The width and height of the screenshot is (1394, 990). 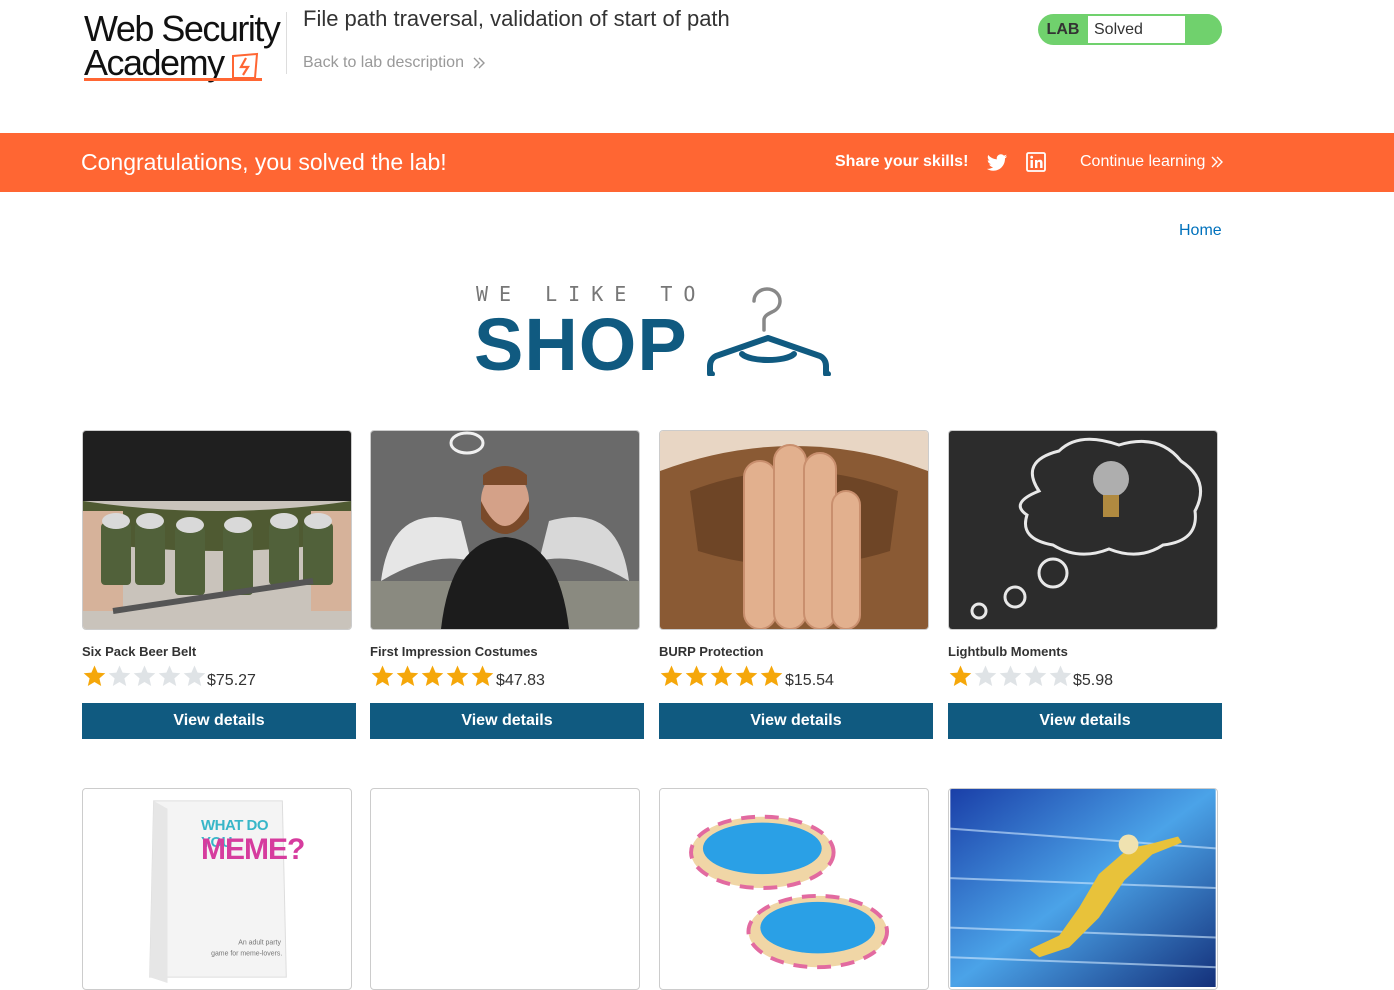 I want to click on product-name: Lightbulb Moments, so click(x=1008, y=651).